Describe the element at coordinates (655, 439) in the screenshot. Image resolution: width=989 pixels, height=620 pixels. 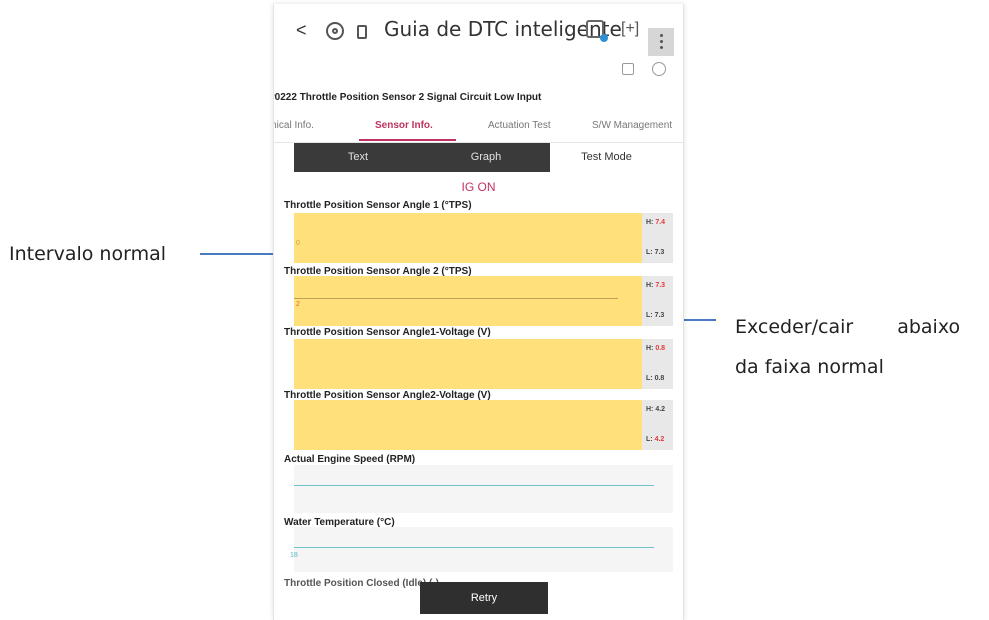
I see `low-limit: L: 4.2` at that location.